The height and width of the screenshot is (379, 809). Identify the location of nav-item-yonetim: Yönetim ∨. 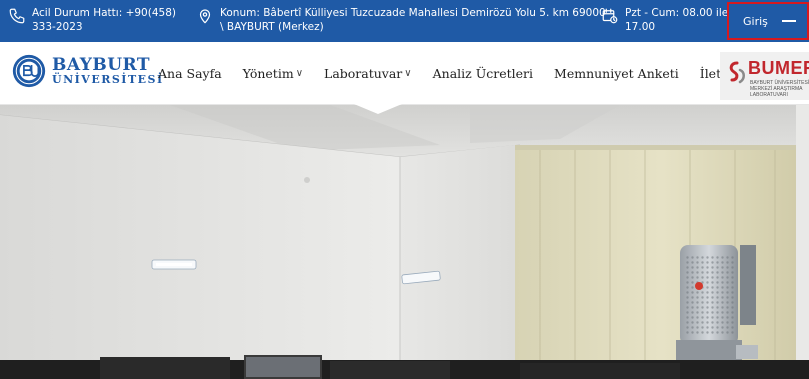
(273, 73).